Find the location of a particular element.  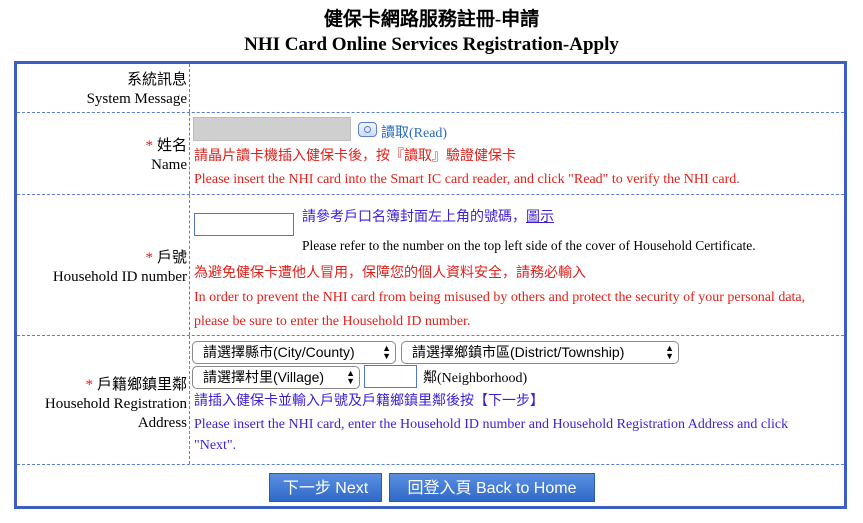

address-label: * 戶籍鄉鎮里鄰 Household Registration Address is located at coordinates (102, 404).